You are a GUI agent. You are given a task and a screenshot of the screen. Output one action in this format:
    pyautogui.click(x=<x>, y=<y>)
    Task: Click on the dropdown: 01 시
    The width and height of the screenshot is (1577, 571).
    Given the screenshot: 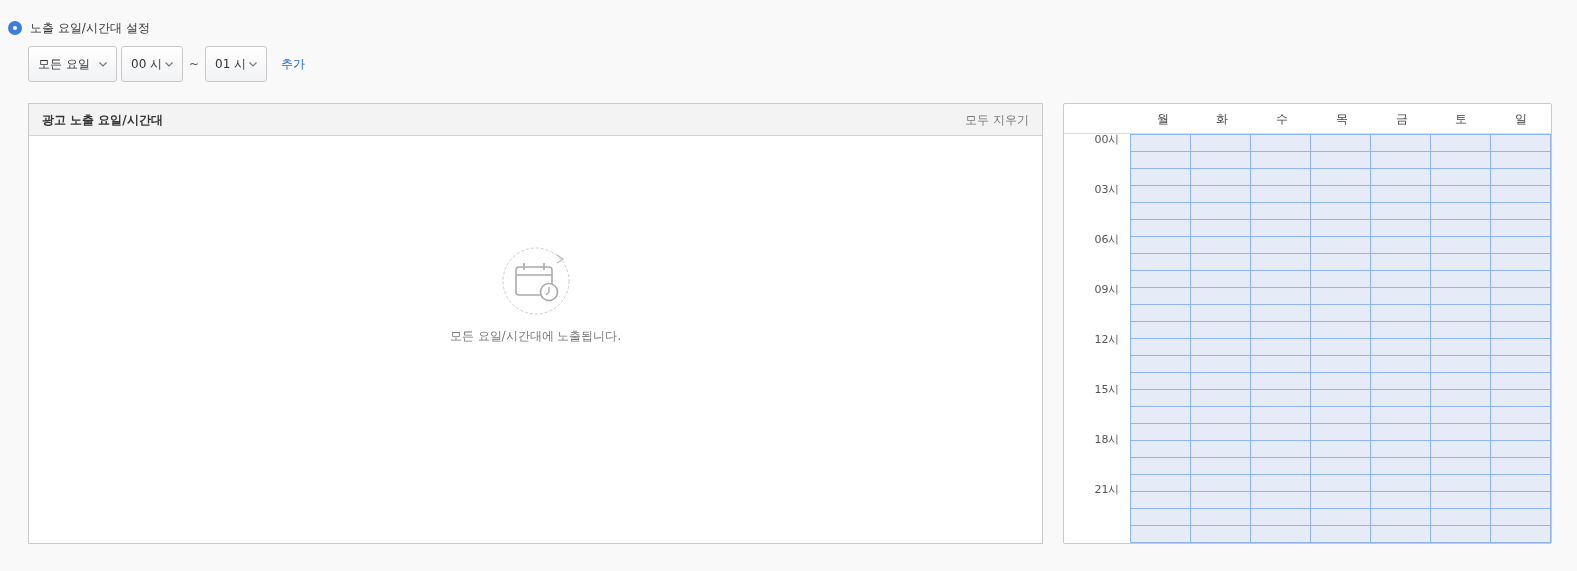 What is the action you would take?
    pyautogui.click(x=236, y=64)
    